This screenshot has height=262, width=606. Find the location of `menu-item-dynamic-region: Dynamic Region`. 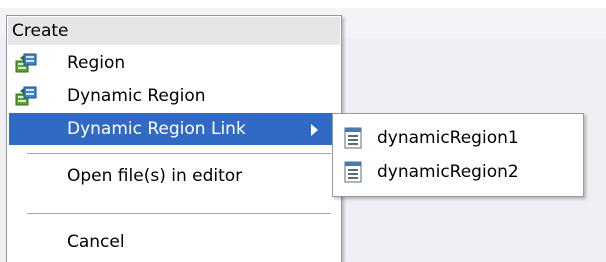

menu-item-dynamic-region: Dynamic Region is located at coordinates (174, 96).